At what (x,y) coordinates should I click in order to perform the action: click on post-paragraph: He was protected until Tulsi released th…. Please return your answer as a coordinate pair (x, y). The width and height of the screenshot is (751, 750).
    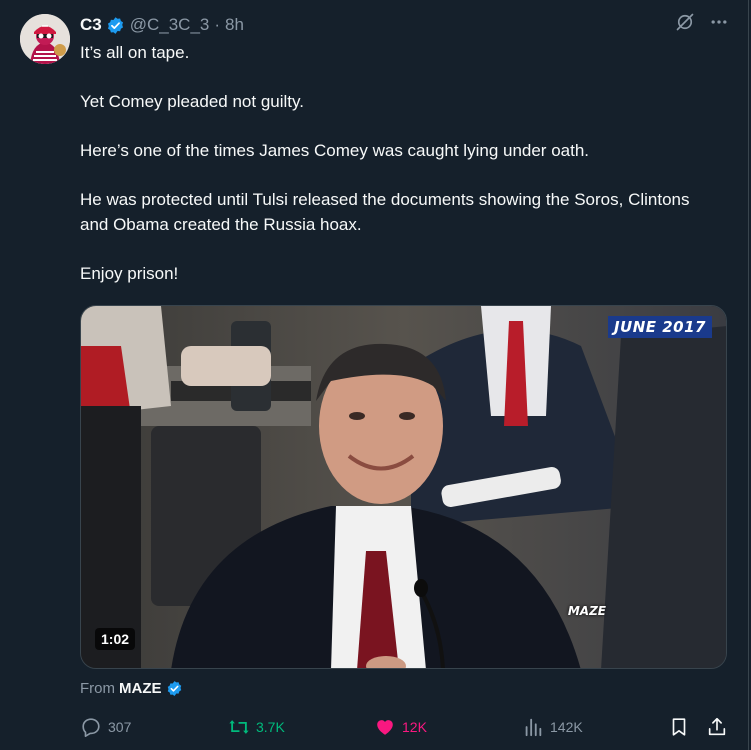
    Looking at the image, I should click on (385, 212).